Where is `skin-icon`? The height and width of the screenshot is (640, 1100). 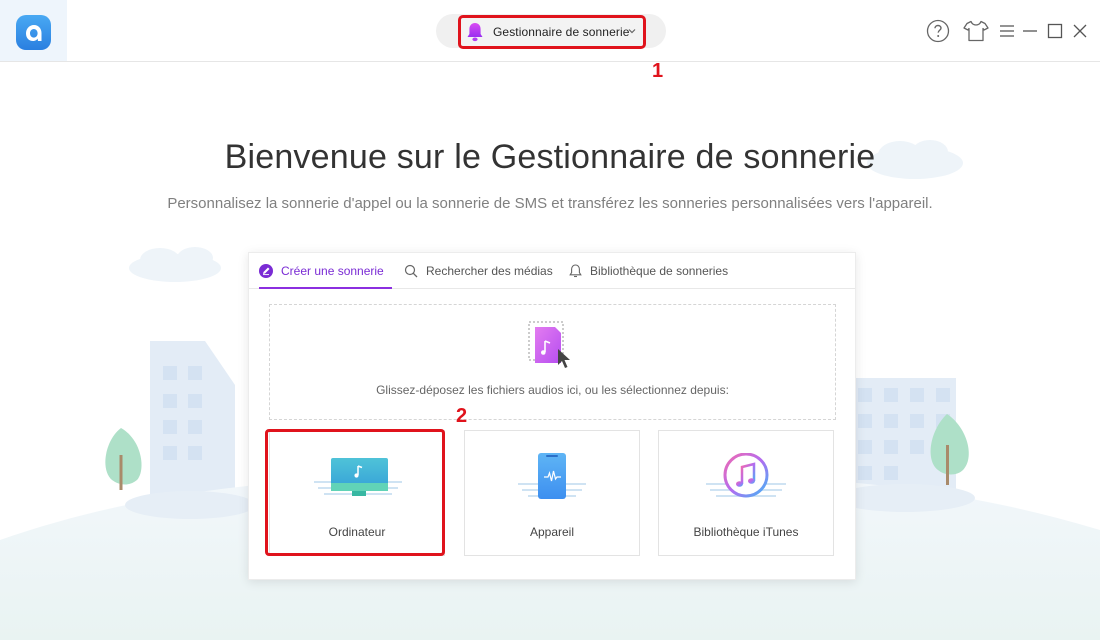
skin-icon is located at coordinates (976, 31).